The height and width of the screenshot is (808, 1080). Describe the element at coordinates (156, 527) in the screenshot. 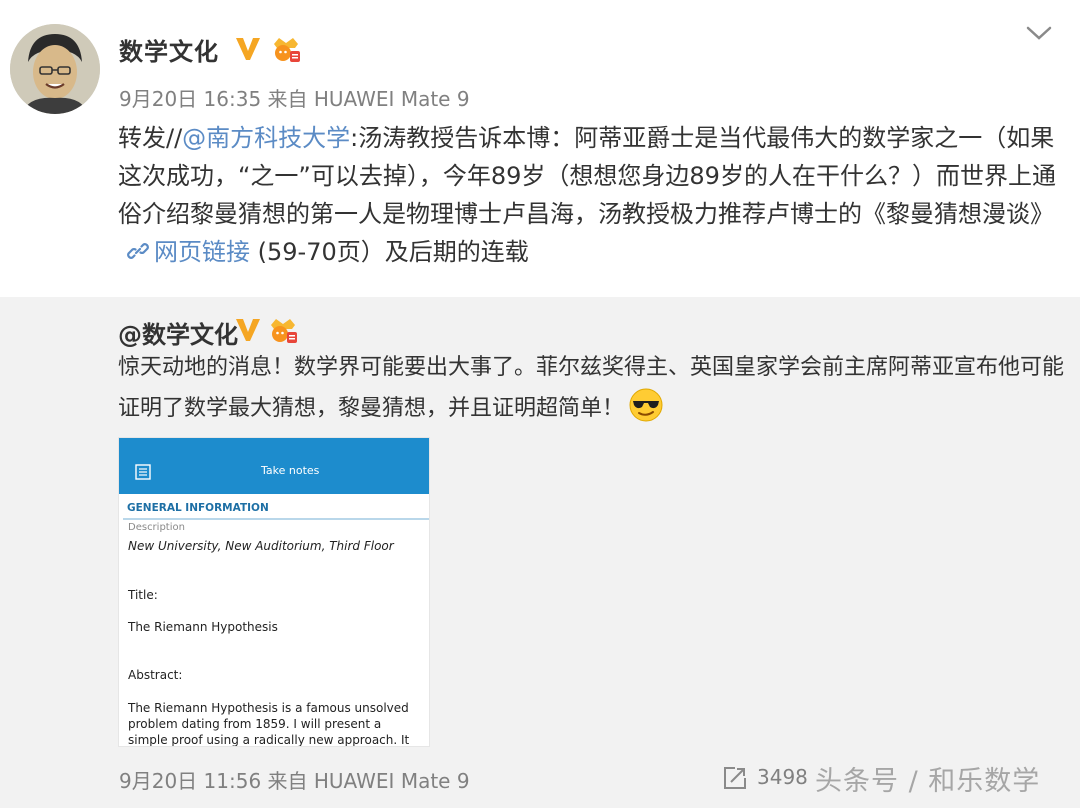

I see `description-label: Description` at that location.